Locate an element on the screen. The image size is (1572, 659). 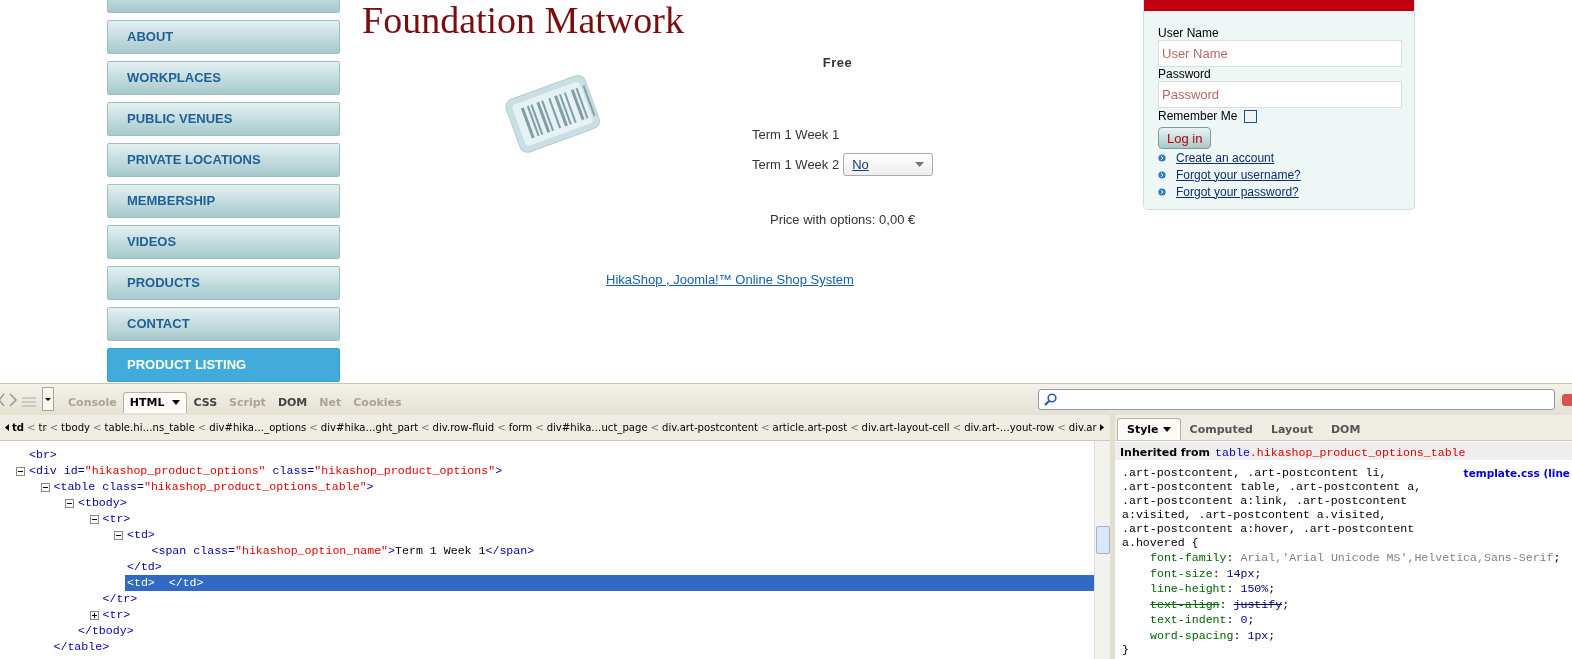
login-button: Log in is located at coordinates (1185, 138).